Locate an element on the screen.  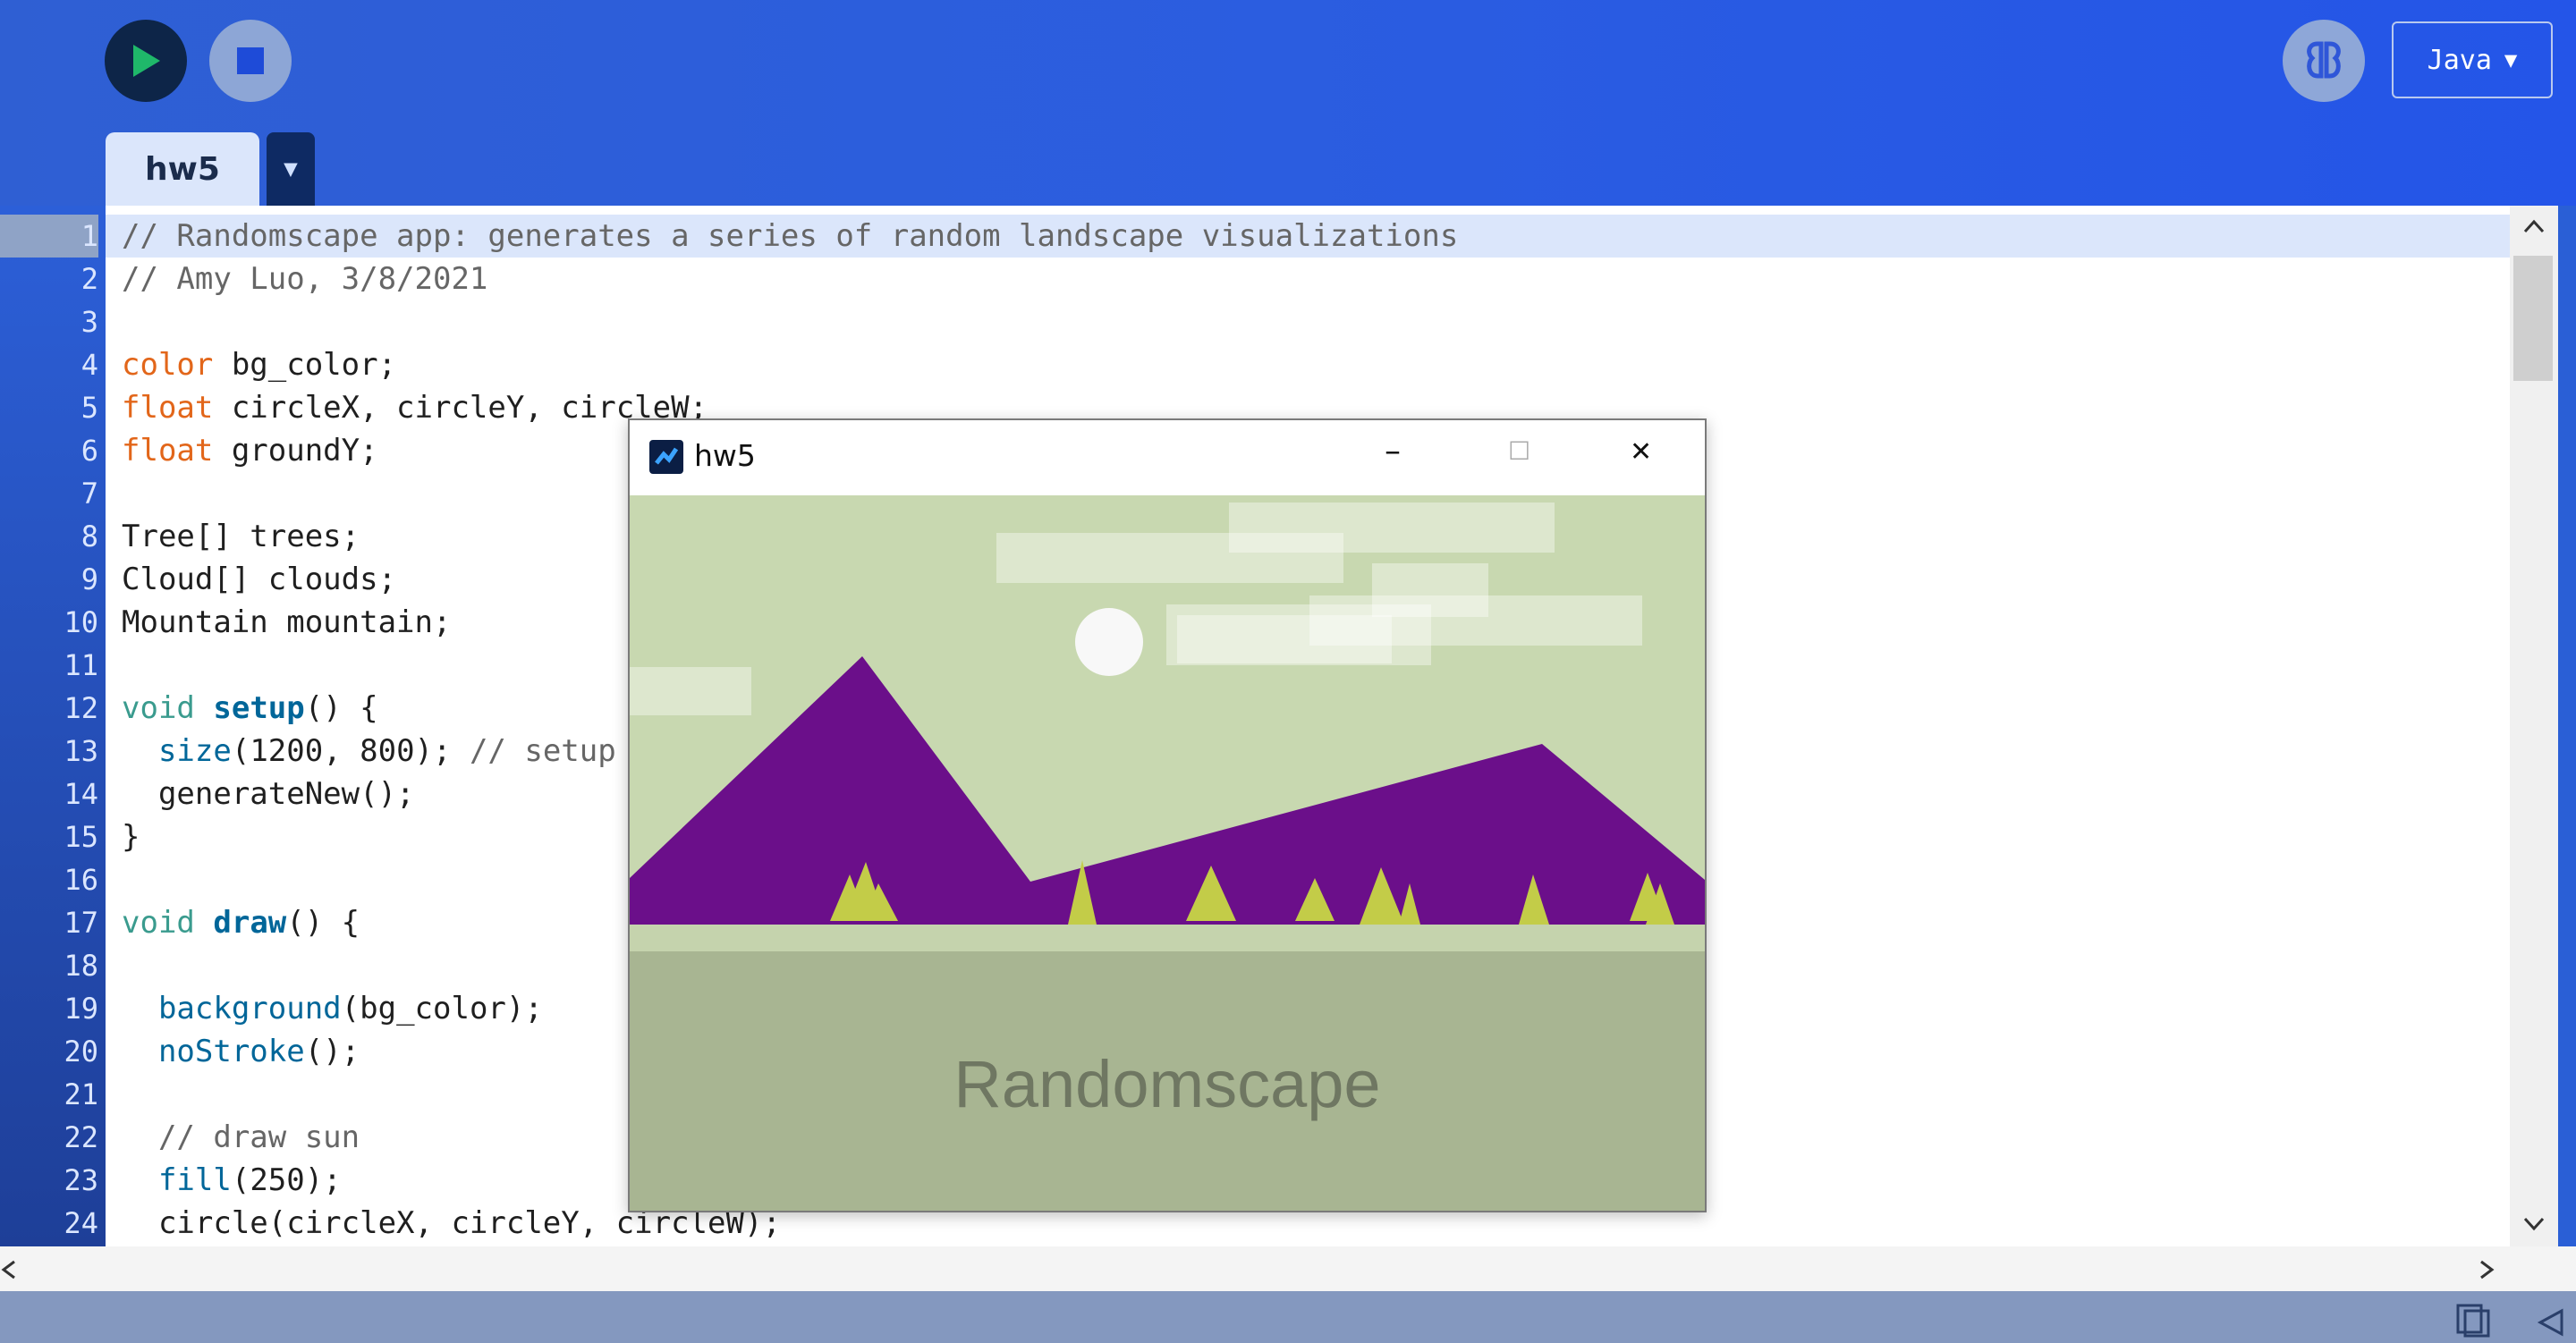
run-button is located at coordinates (146, 61).